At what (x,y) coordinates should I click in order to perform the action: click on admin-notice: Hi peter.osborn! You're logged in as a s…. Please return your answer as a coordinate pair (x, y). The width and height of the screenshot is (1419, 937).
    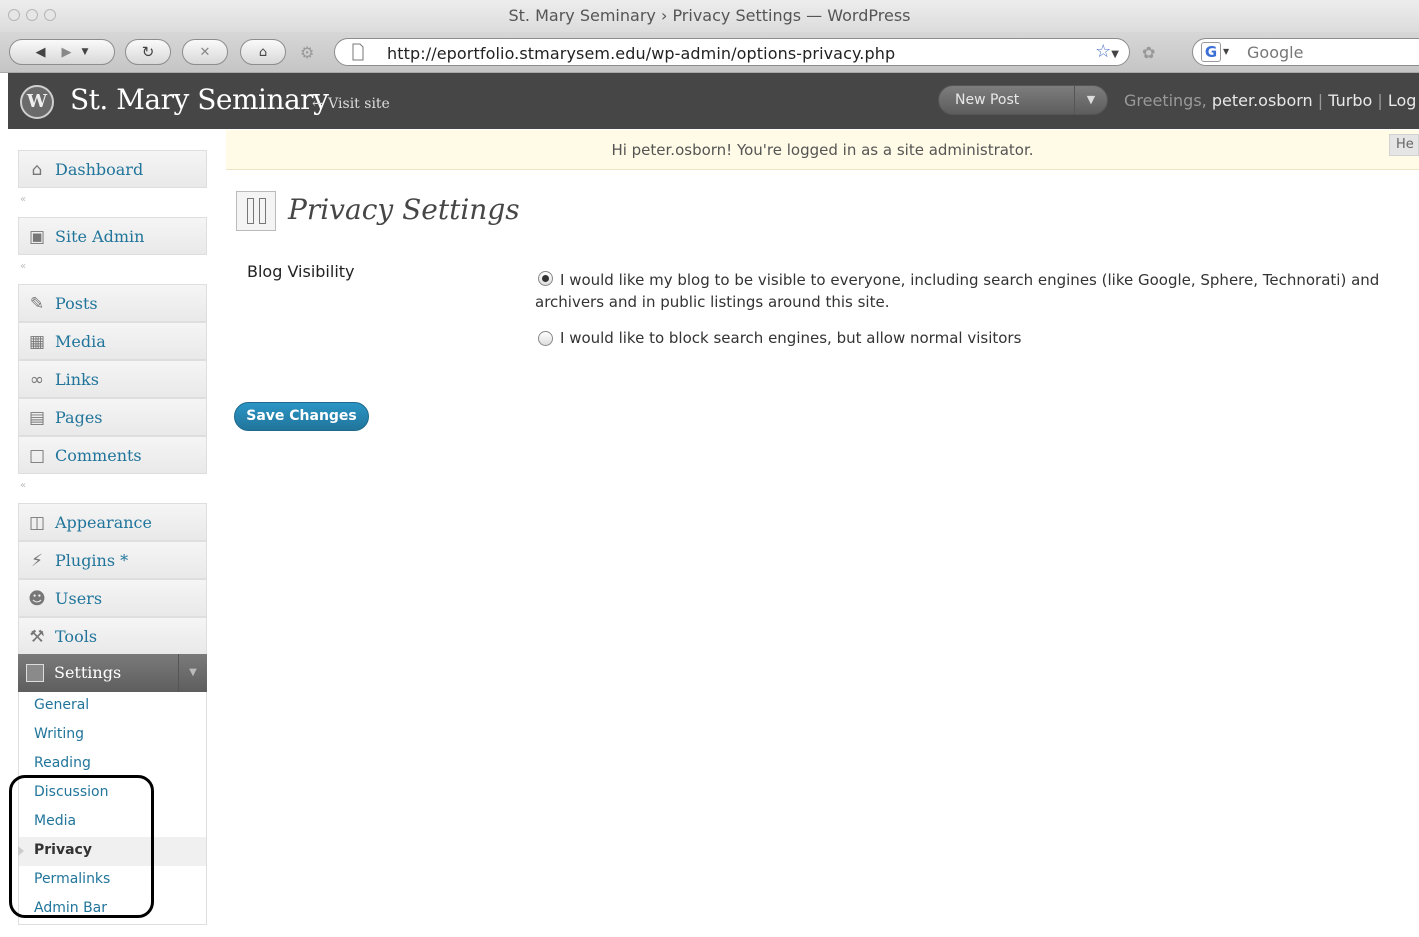
    Looking at the image, I should click on (822, 150).